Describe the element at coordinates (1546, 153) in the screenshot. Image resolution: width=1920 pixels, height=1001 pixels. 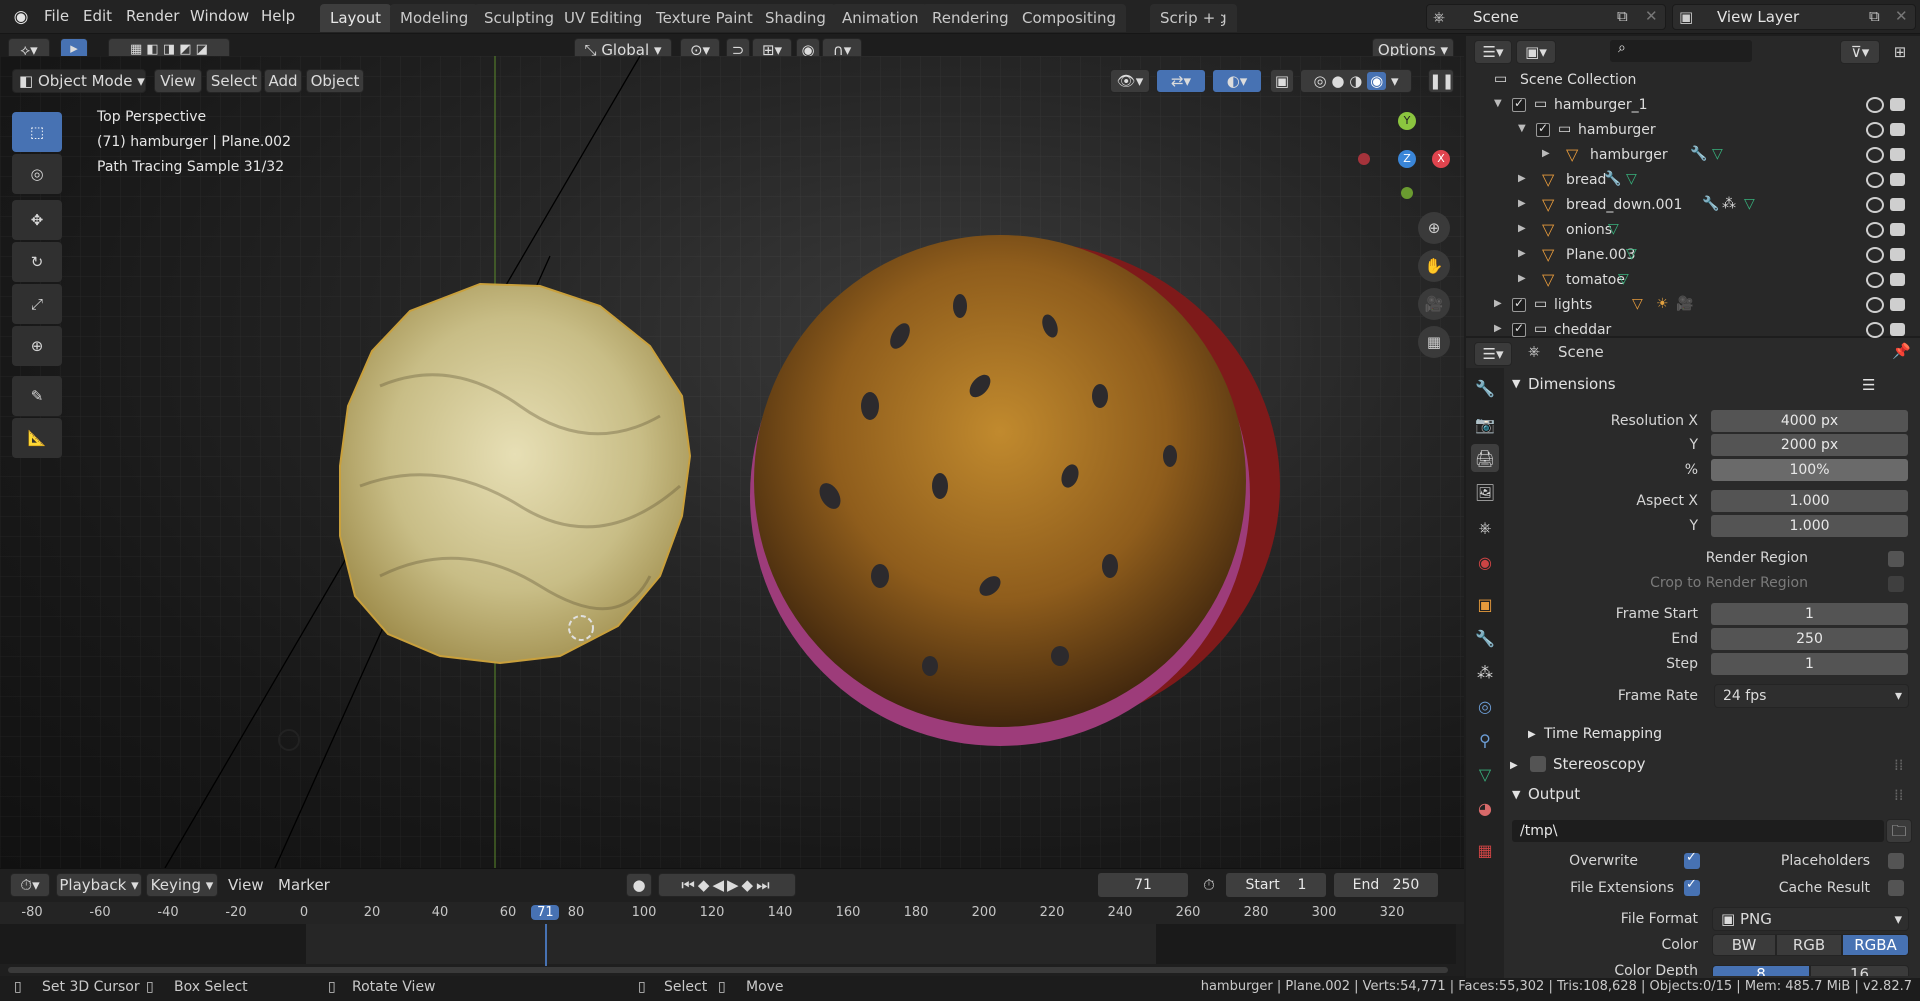
I see `collapsed-arrow-icon: ▶` at that location.